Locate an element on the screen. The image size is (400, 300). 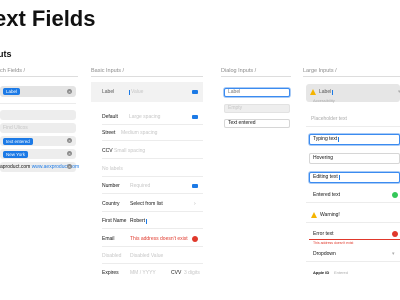
ccv-label: CCV is located at coordinates (107, 151).